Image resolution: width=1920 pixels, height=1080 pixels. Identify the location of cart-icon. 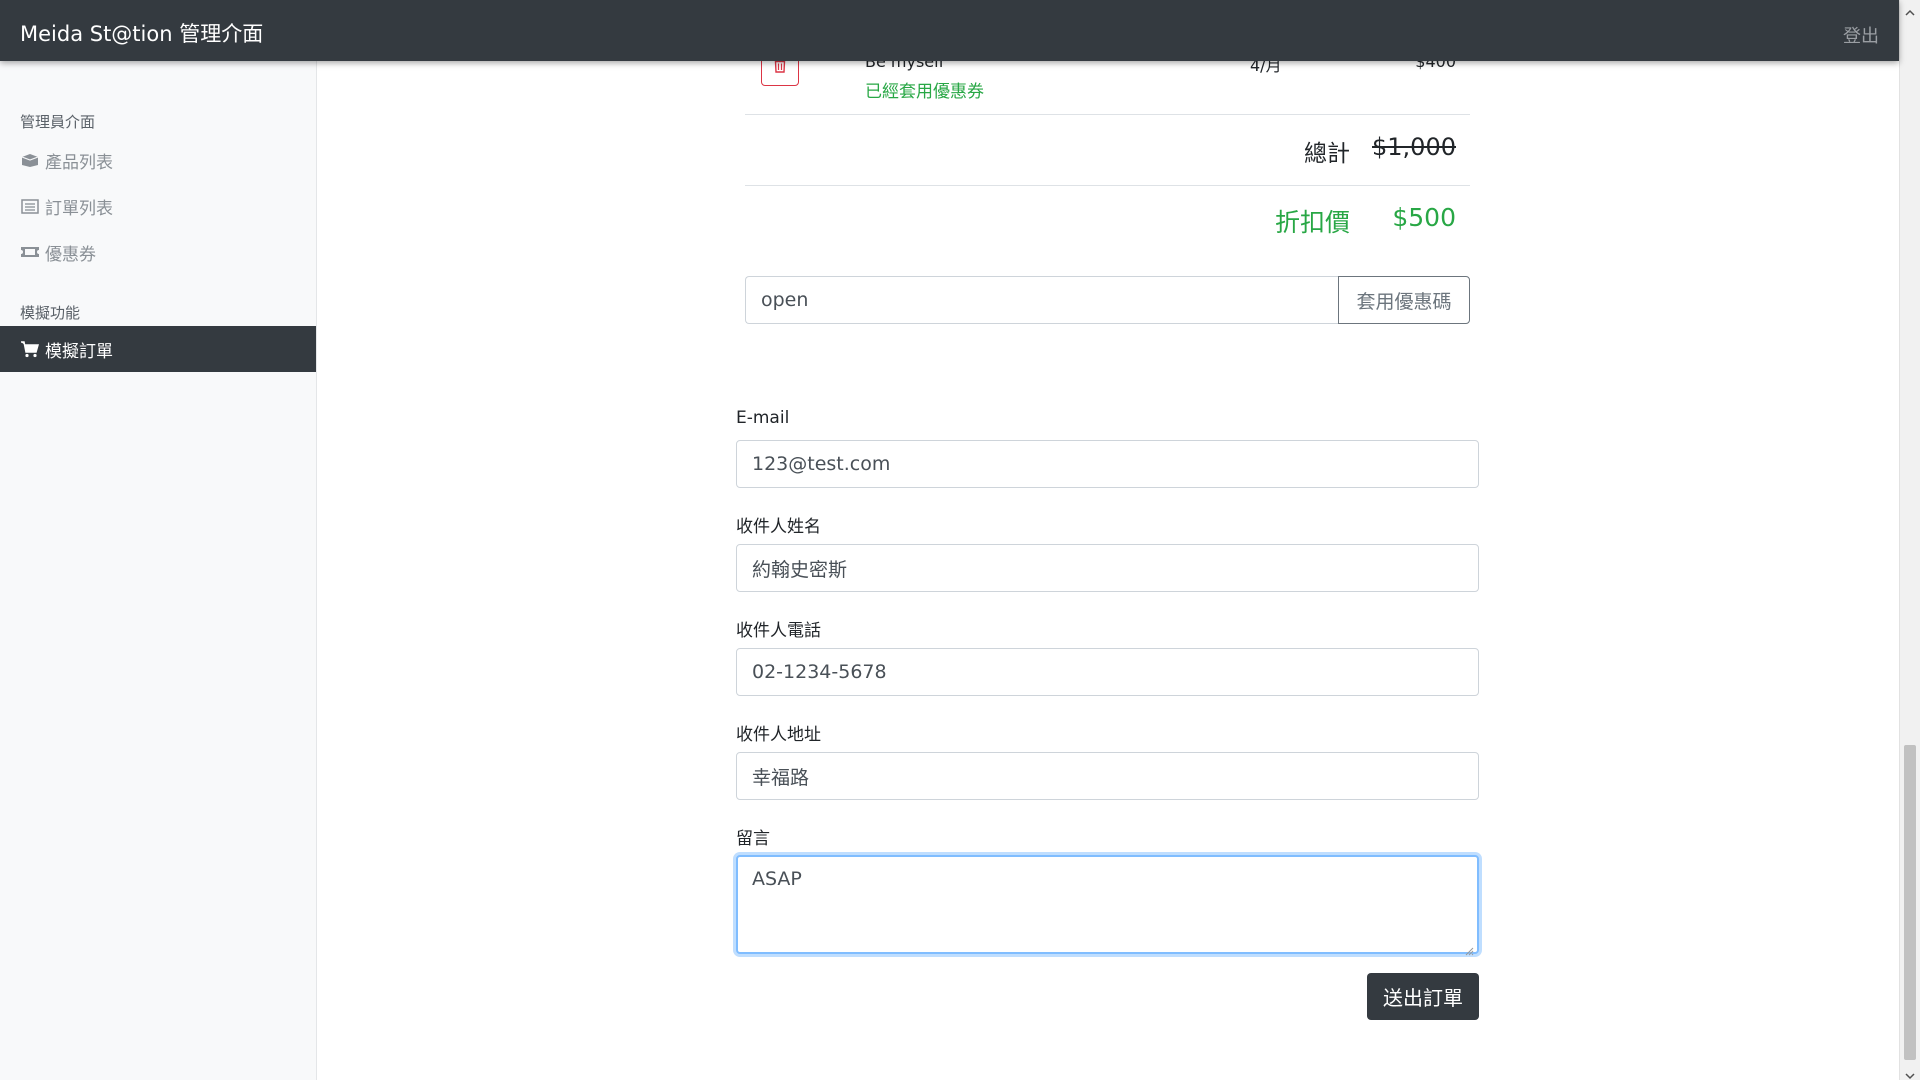
(30, 348).